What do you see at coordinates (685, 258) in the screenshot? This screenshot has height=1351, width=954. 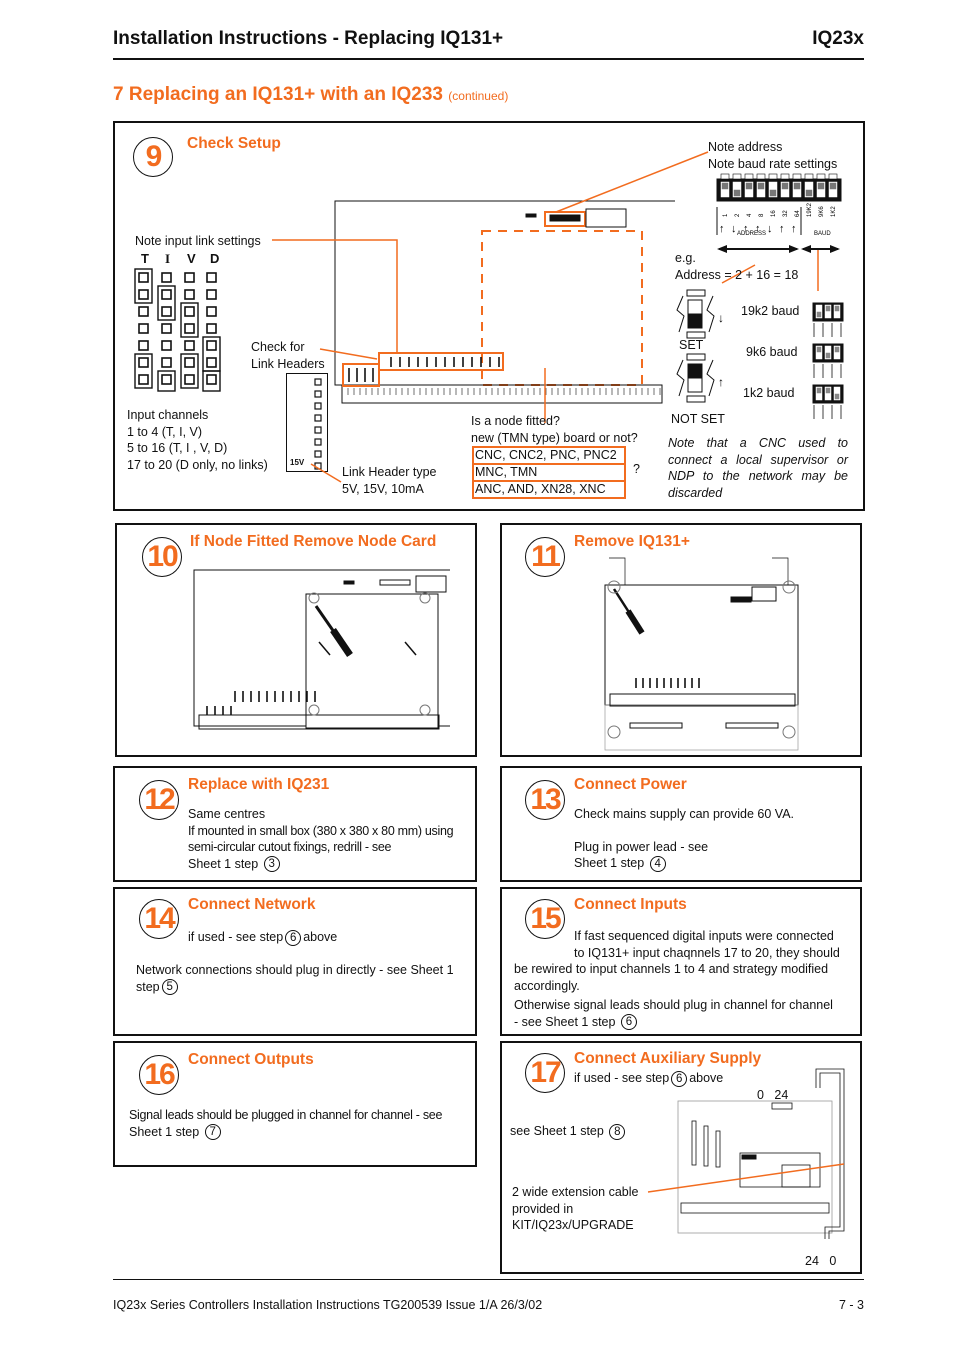 I see `text-line: e.g.` at bounding box center [685, 258].